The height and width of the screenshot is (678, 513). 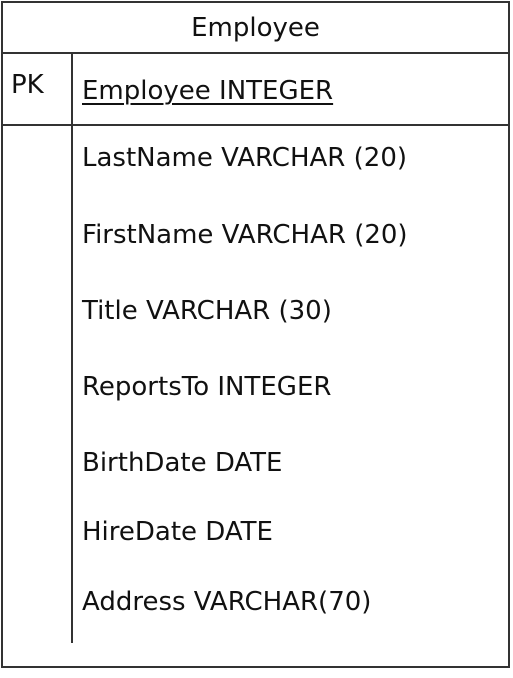 I want to click on pk-label: PK, so click(x=27, y=85).